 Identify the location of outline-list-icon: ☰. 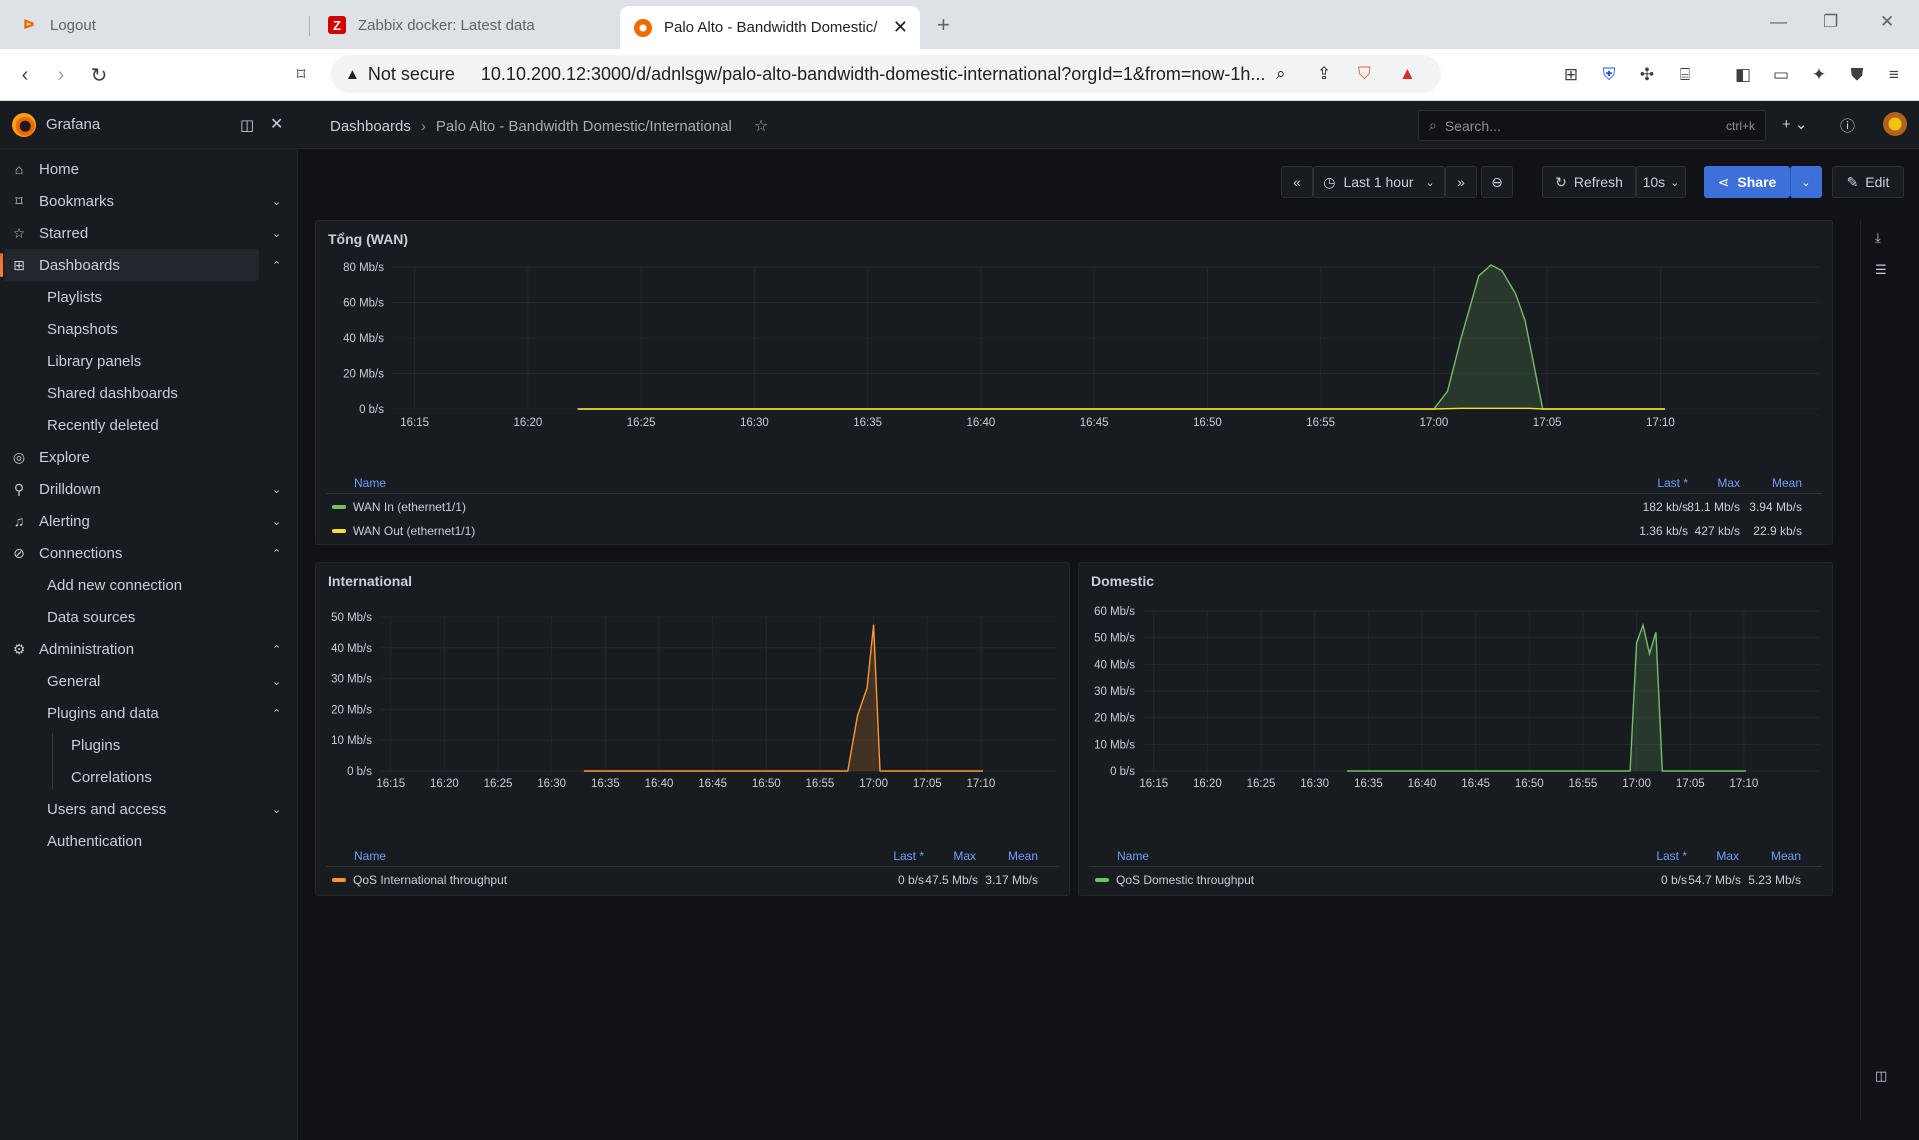
(1881, 270).